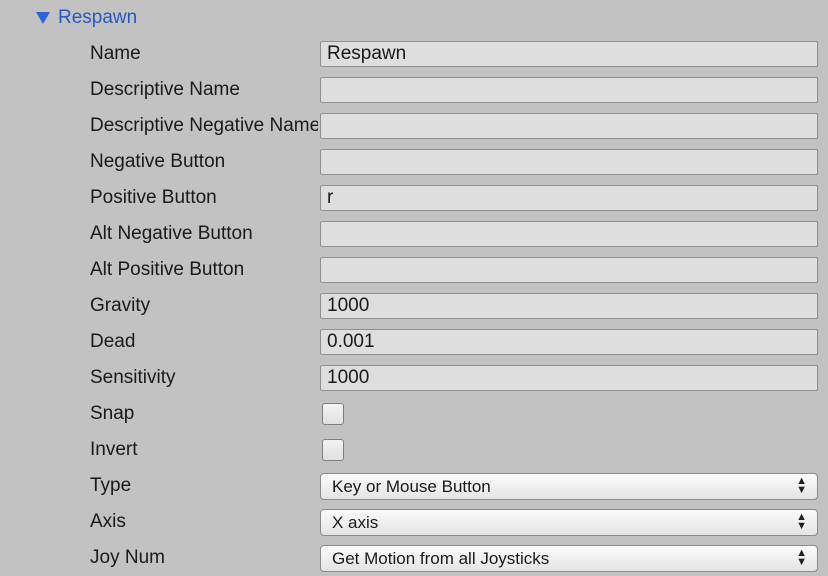 The width and height of the screenshot is (828, 576). I want to click on row-sensitivity: Sensitivity 1000, so click(414, 378).